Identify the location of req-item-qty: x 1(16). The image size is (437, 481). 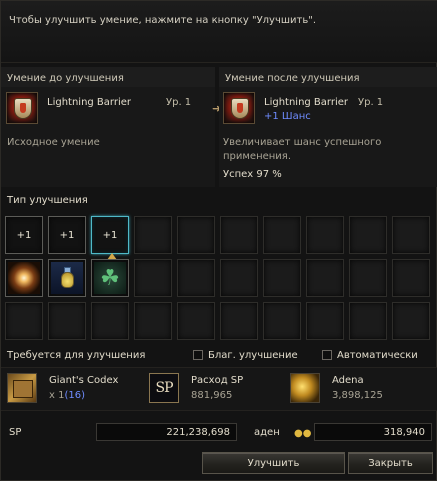
(67, 395).